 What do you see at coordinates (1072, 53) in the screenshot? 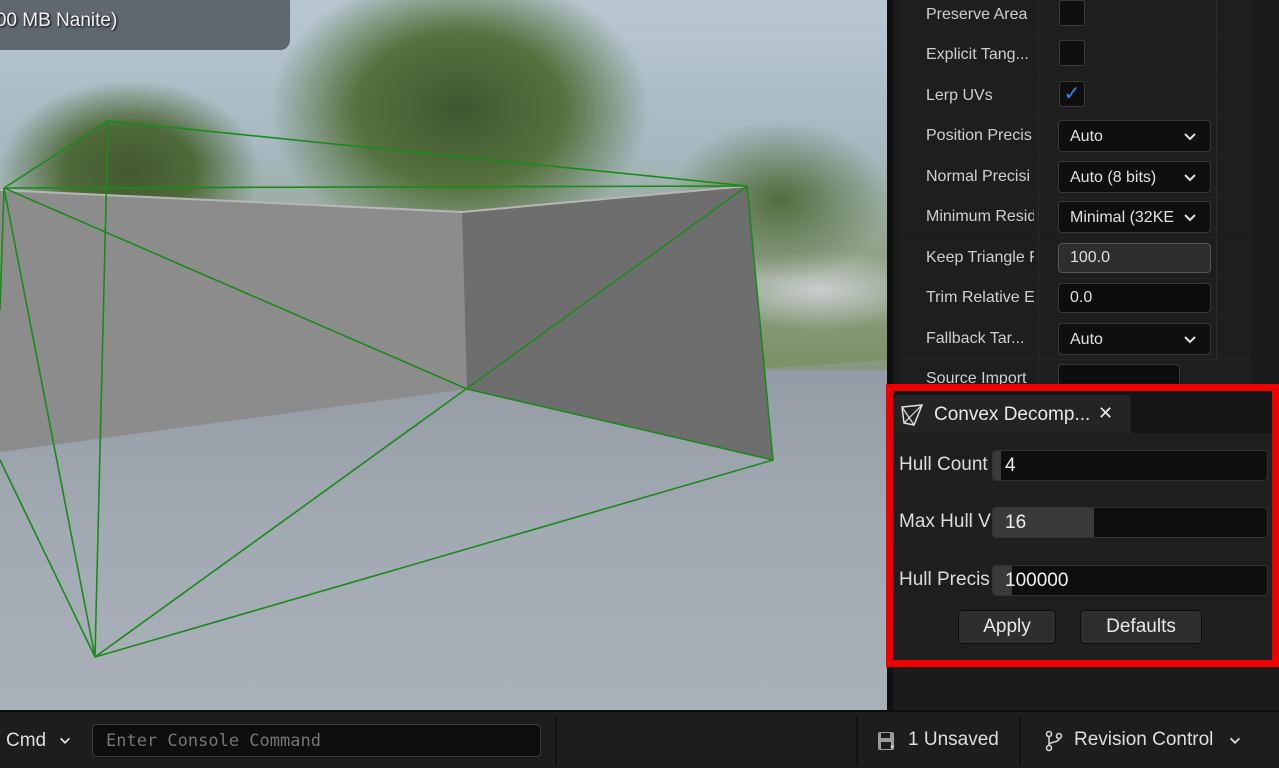
I see `explicit-tangents-checkbox` at bounding box center [1072, 53].